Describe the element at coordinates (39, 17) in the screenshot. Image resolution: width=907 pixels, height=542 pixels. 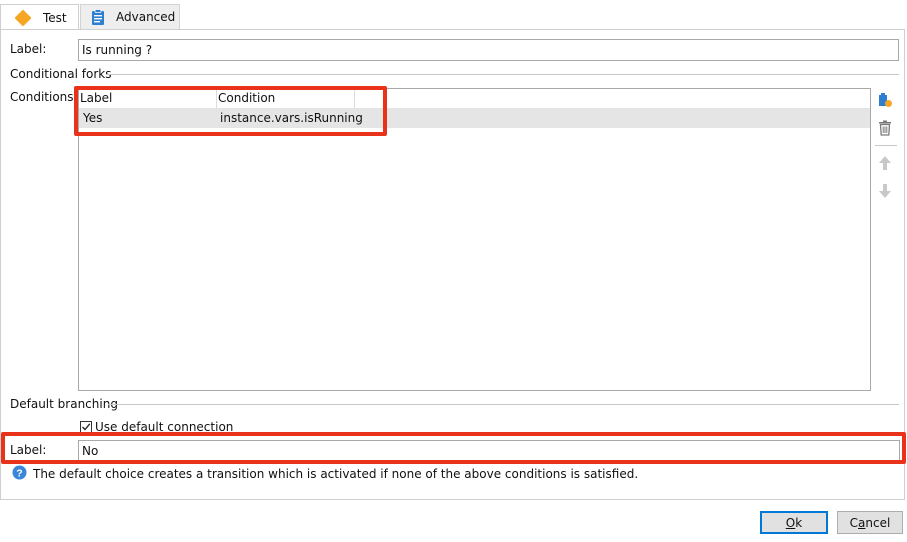
I see `tab-test: Test` at that location.